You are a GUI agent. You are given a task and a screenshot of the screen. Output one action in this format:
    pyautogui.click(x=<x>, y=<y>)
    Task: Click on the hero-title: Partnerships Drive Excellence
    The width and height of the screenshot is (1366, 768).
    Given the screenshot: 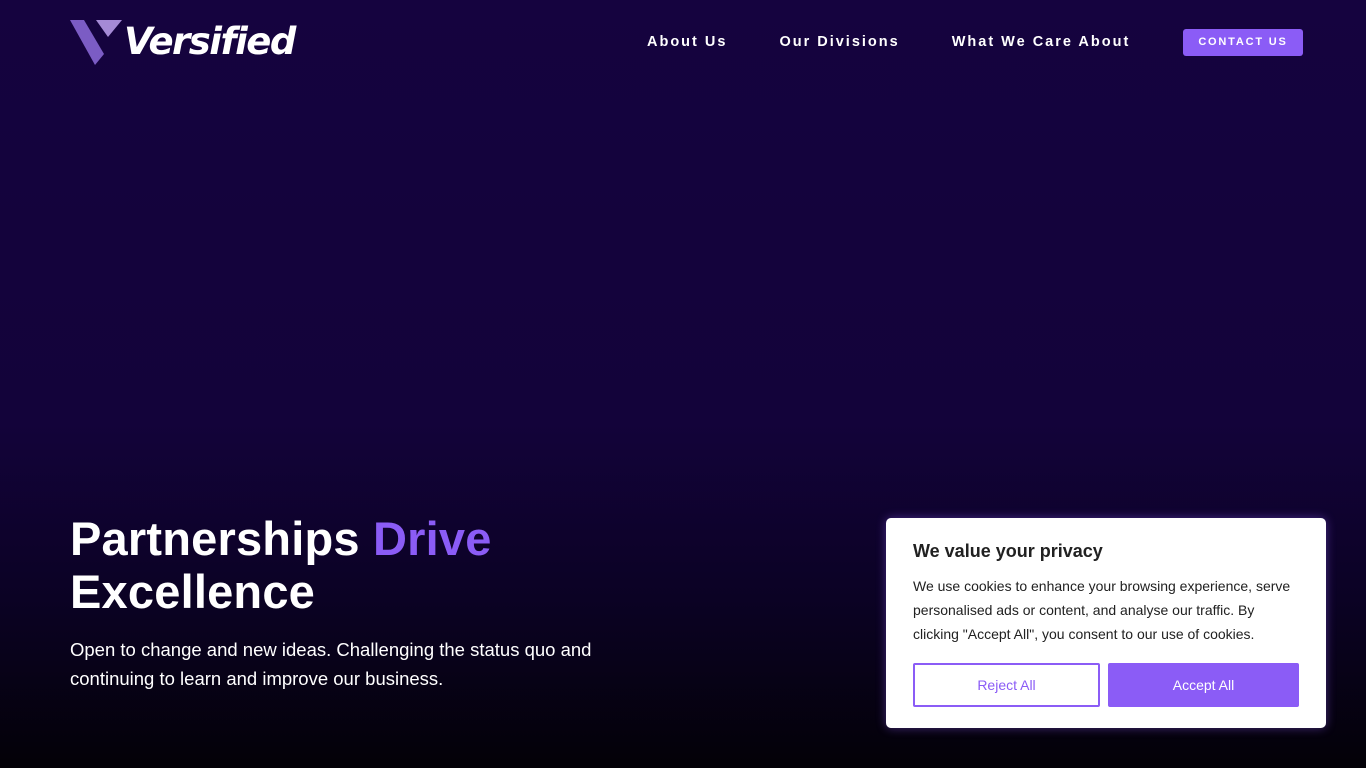 What is the action you would take?
    pyautogui.click(x=380, y=565)
    